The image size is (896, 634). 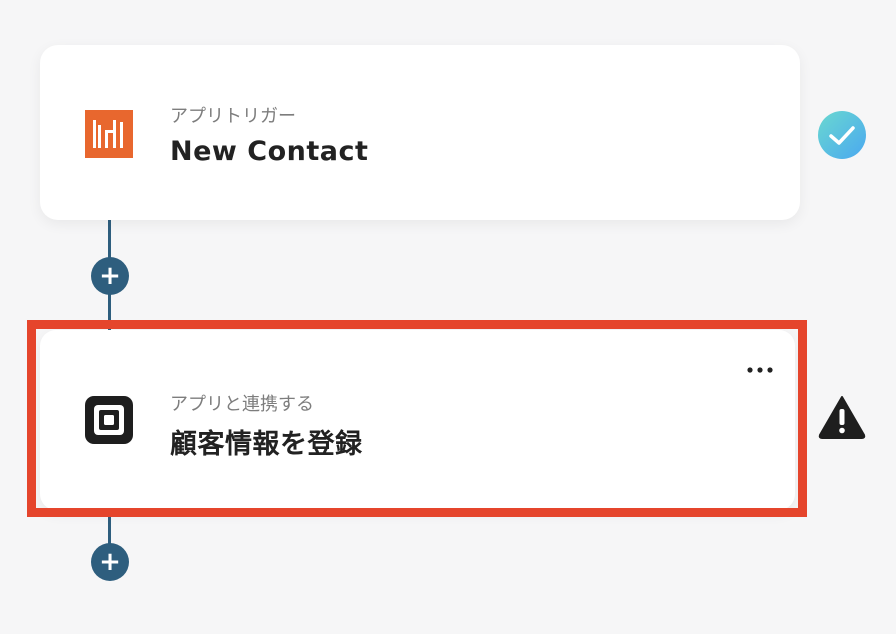 What do you see at coordinates (760, 370) in the screenshot?
I see `more-options-icon` at bounding box center [760, 370].